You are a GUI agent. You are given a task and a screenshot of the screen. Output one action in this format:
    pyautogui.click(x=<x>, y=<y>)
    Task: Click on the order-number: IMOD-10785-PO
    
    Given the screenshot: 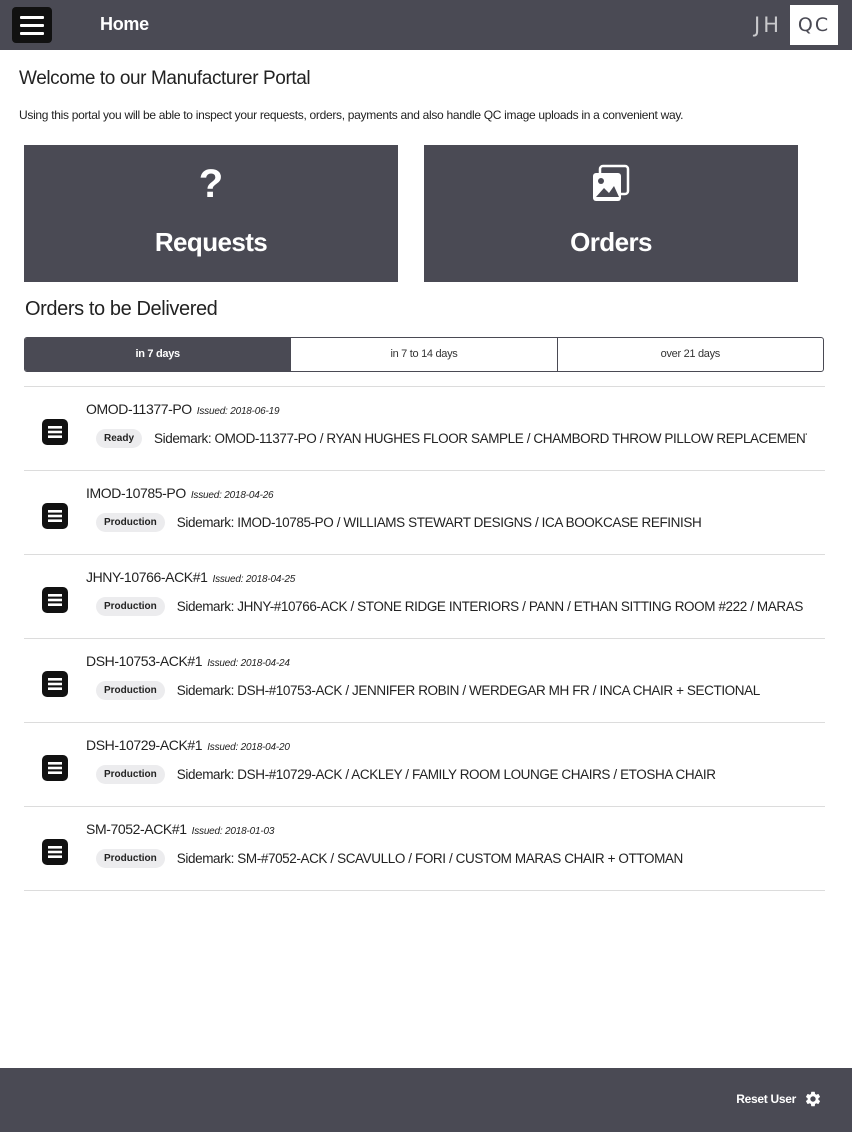 What is the action you would take?
    pyautogui.click(x=136, y=493)
    